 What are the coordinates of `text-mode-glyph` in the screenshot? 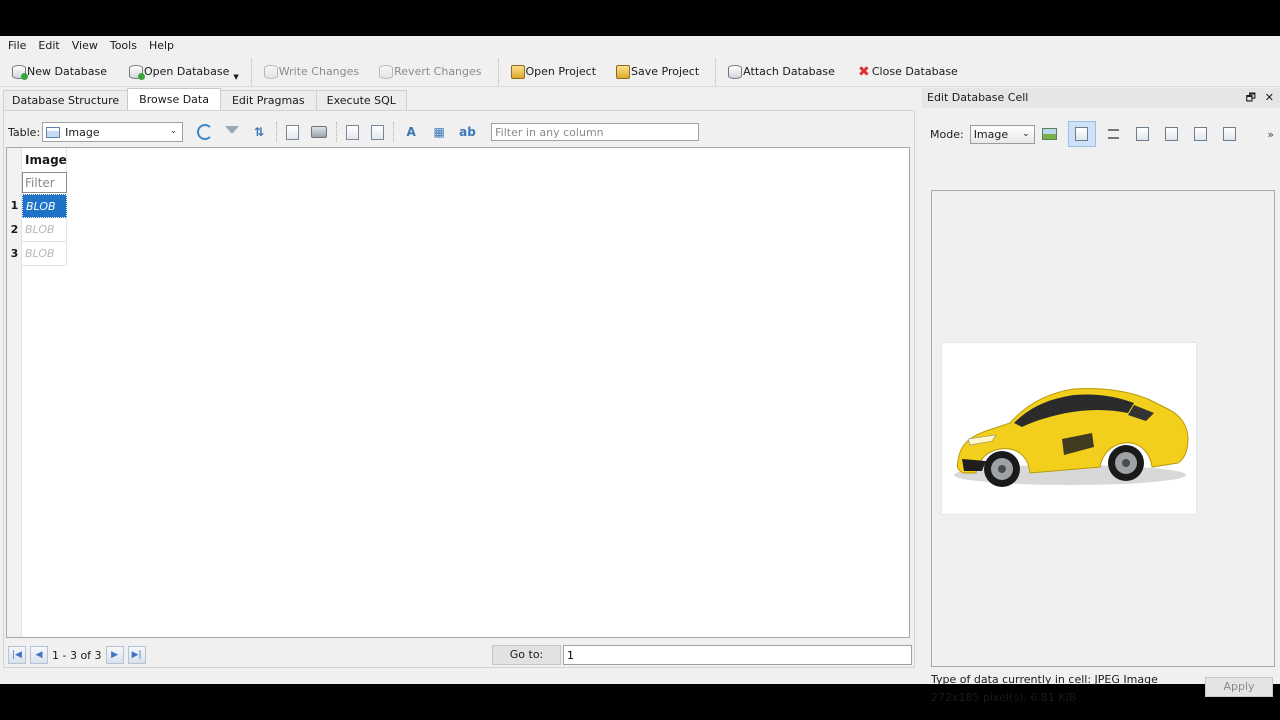 It's located at (1082, 134).